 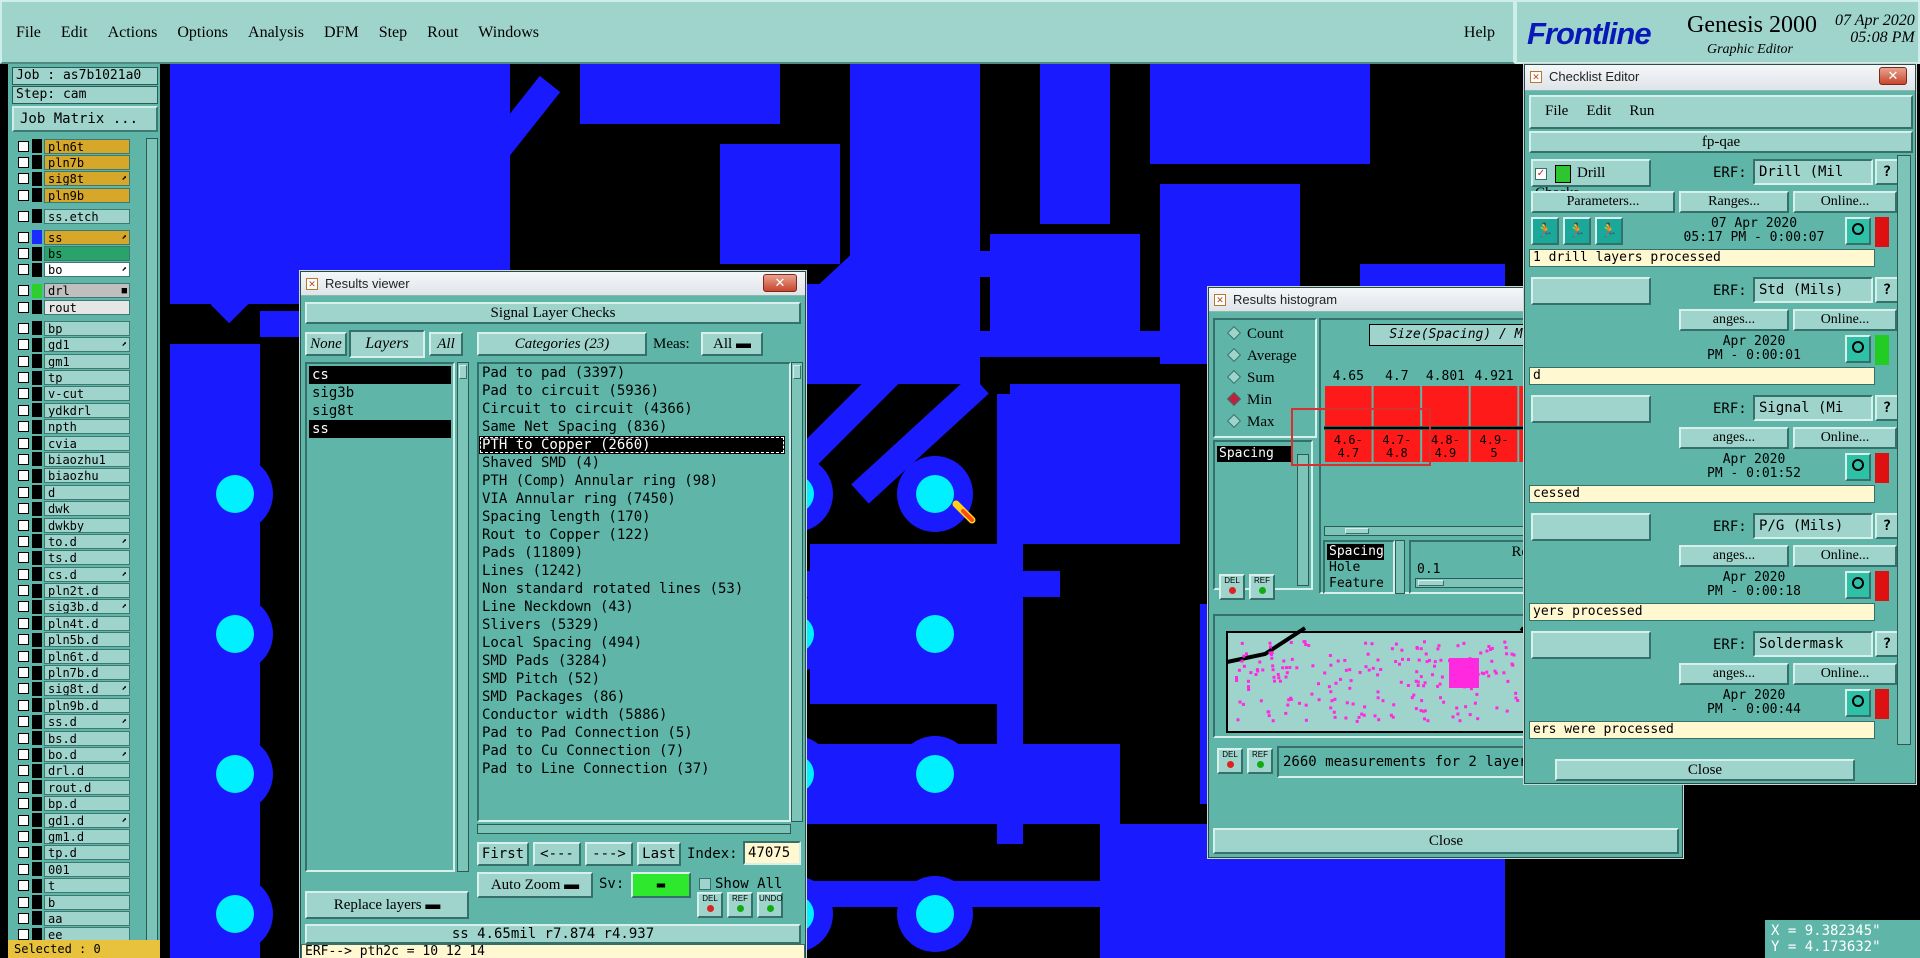 I want to click on category-item: Same Net Spacing (836), so click(x=632, y=427).